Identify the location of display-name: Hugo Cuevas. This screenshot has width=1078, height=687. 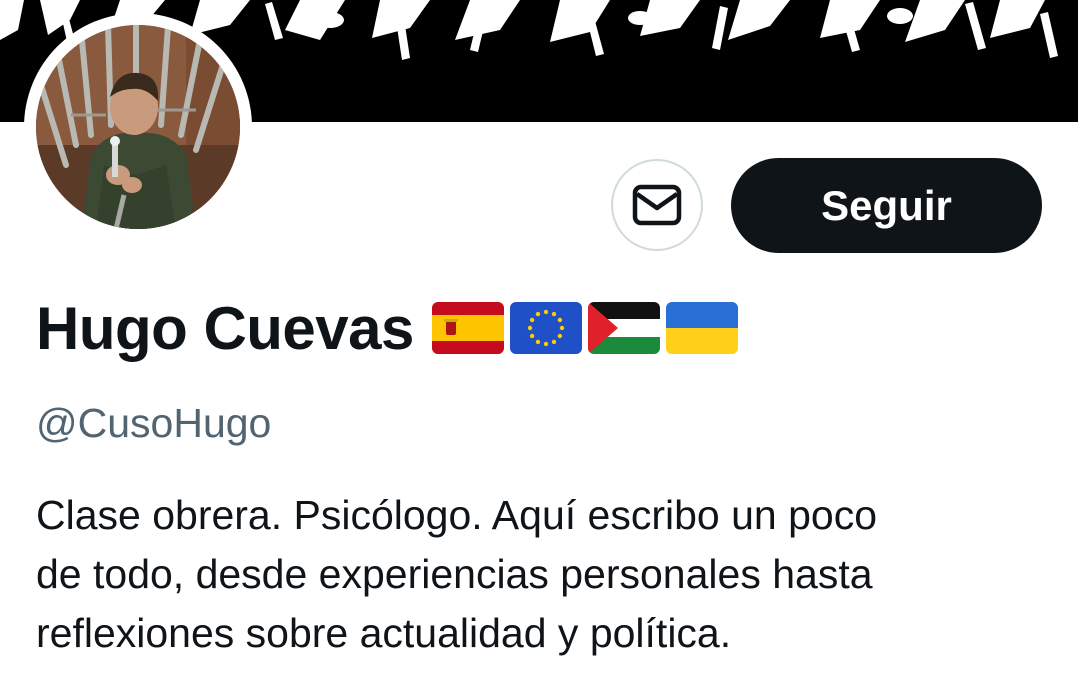
(225, 328).